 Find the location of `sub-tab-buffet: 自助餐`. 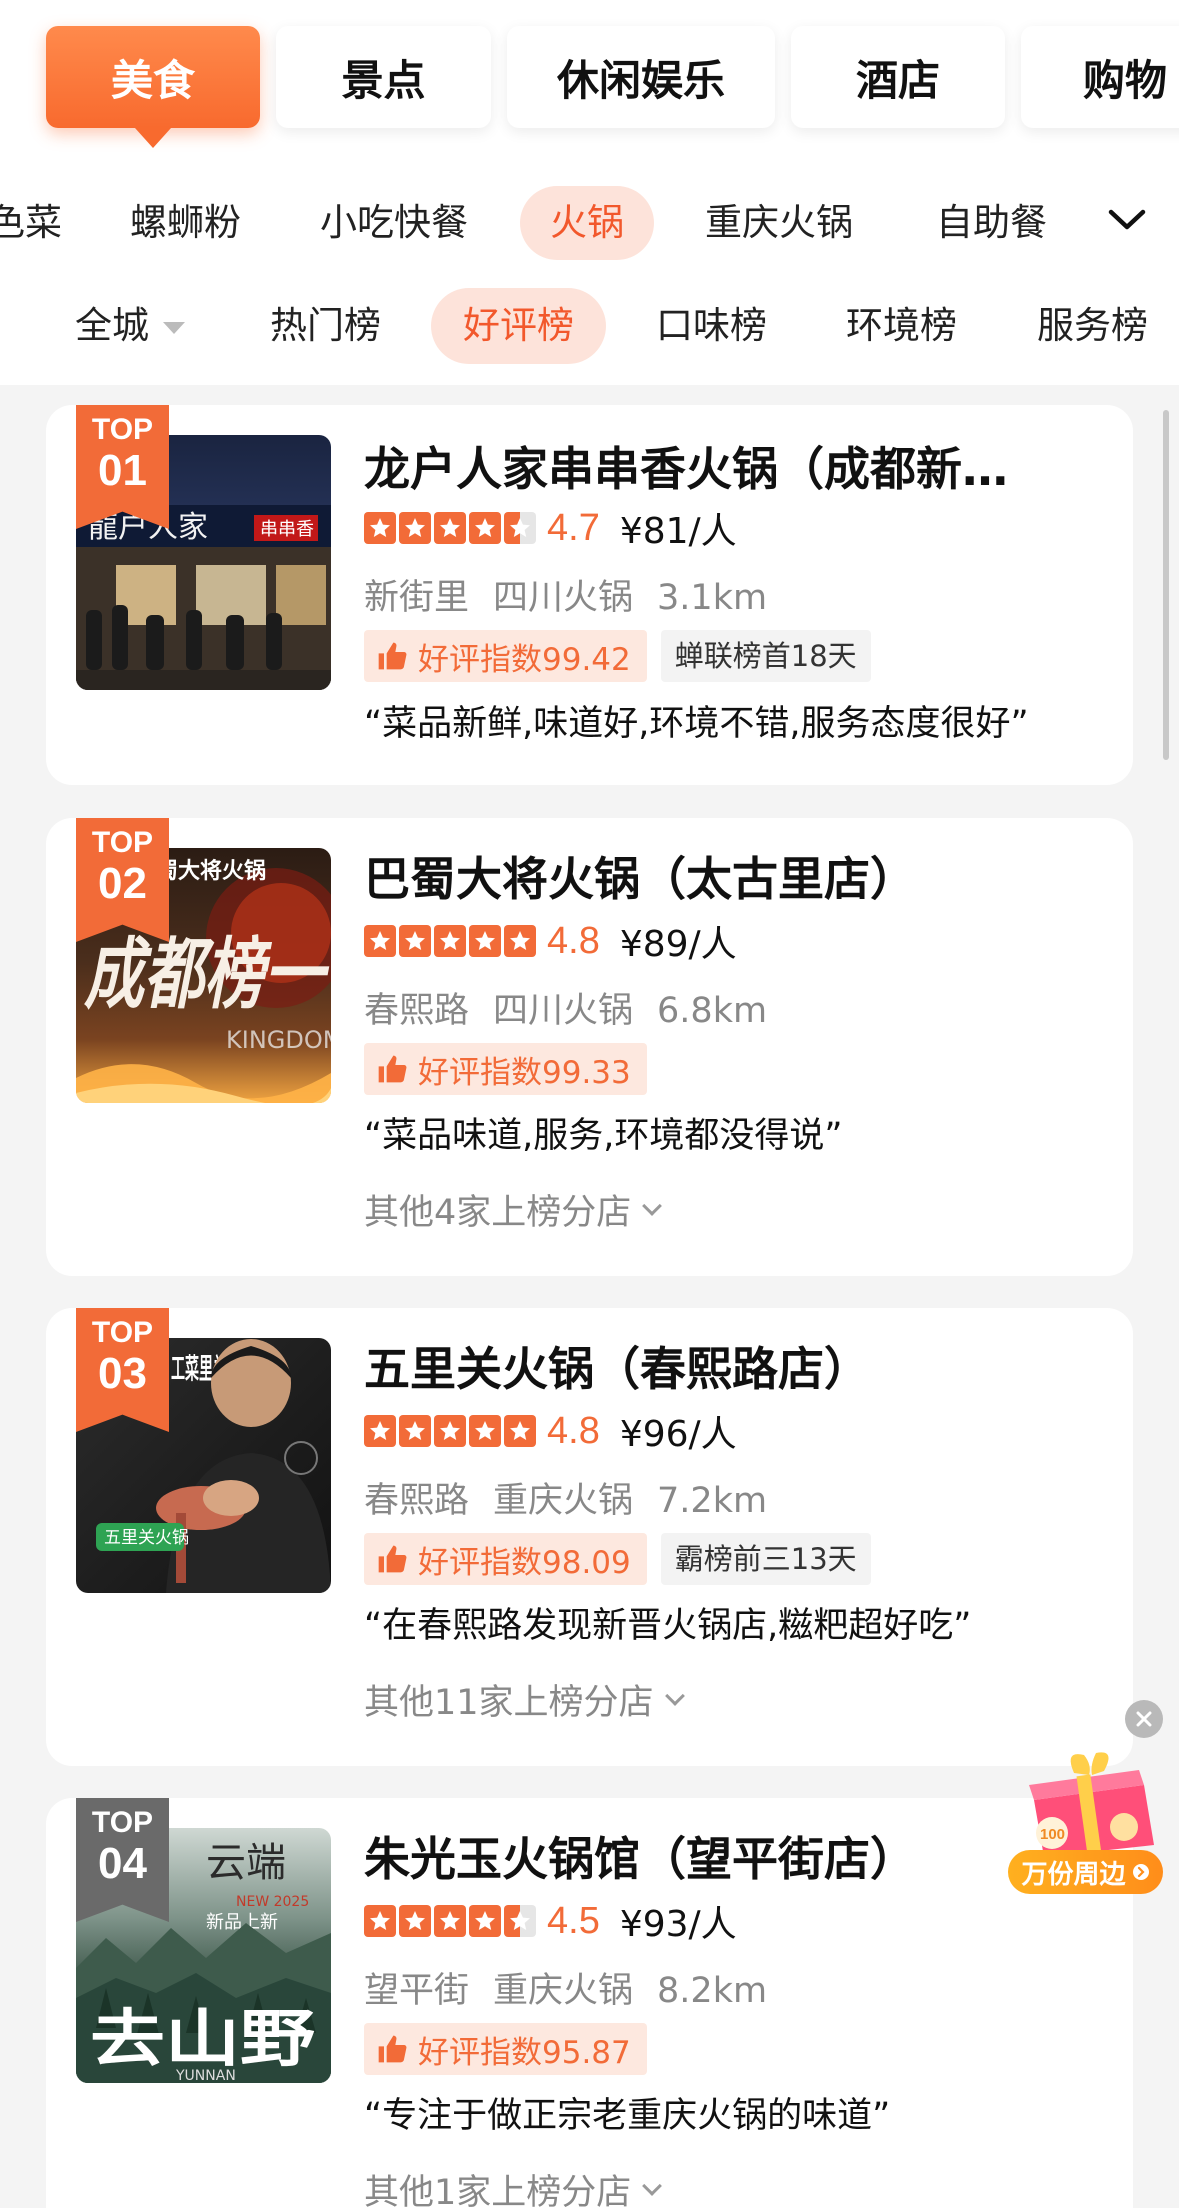

sub-tab-buffet: 自助餐 is located at coordinates (991, 223).